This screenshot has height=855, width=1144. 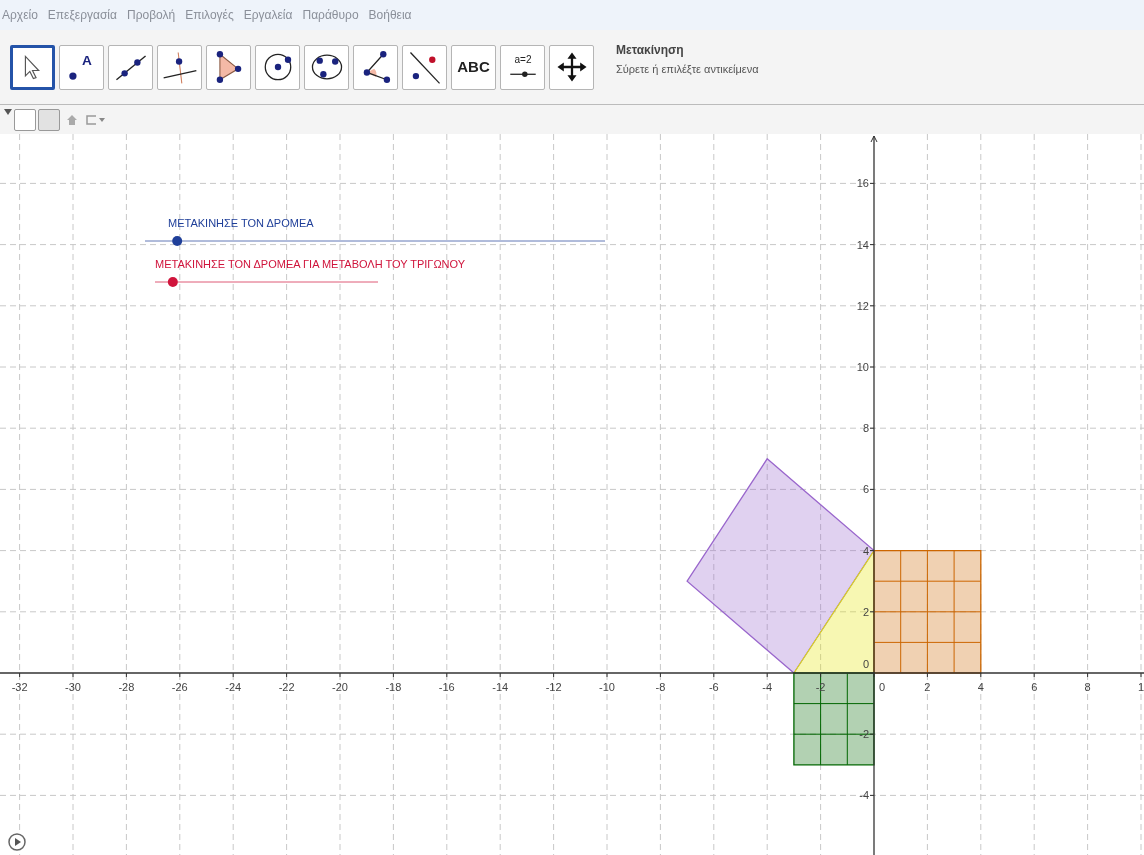 I want to click on axis-tick-label: 10, so click(x=862, y=367).